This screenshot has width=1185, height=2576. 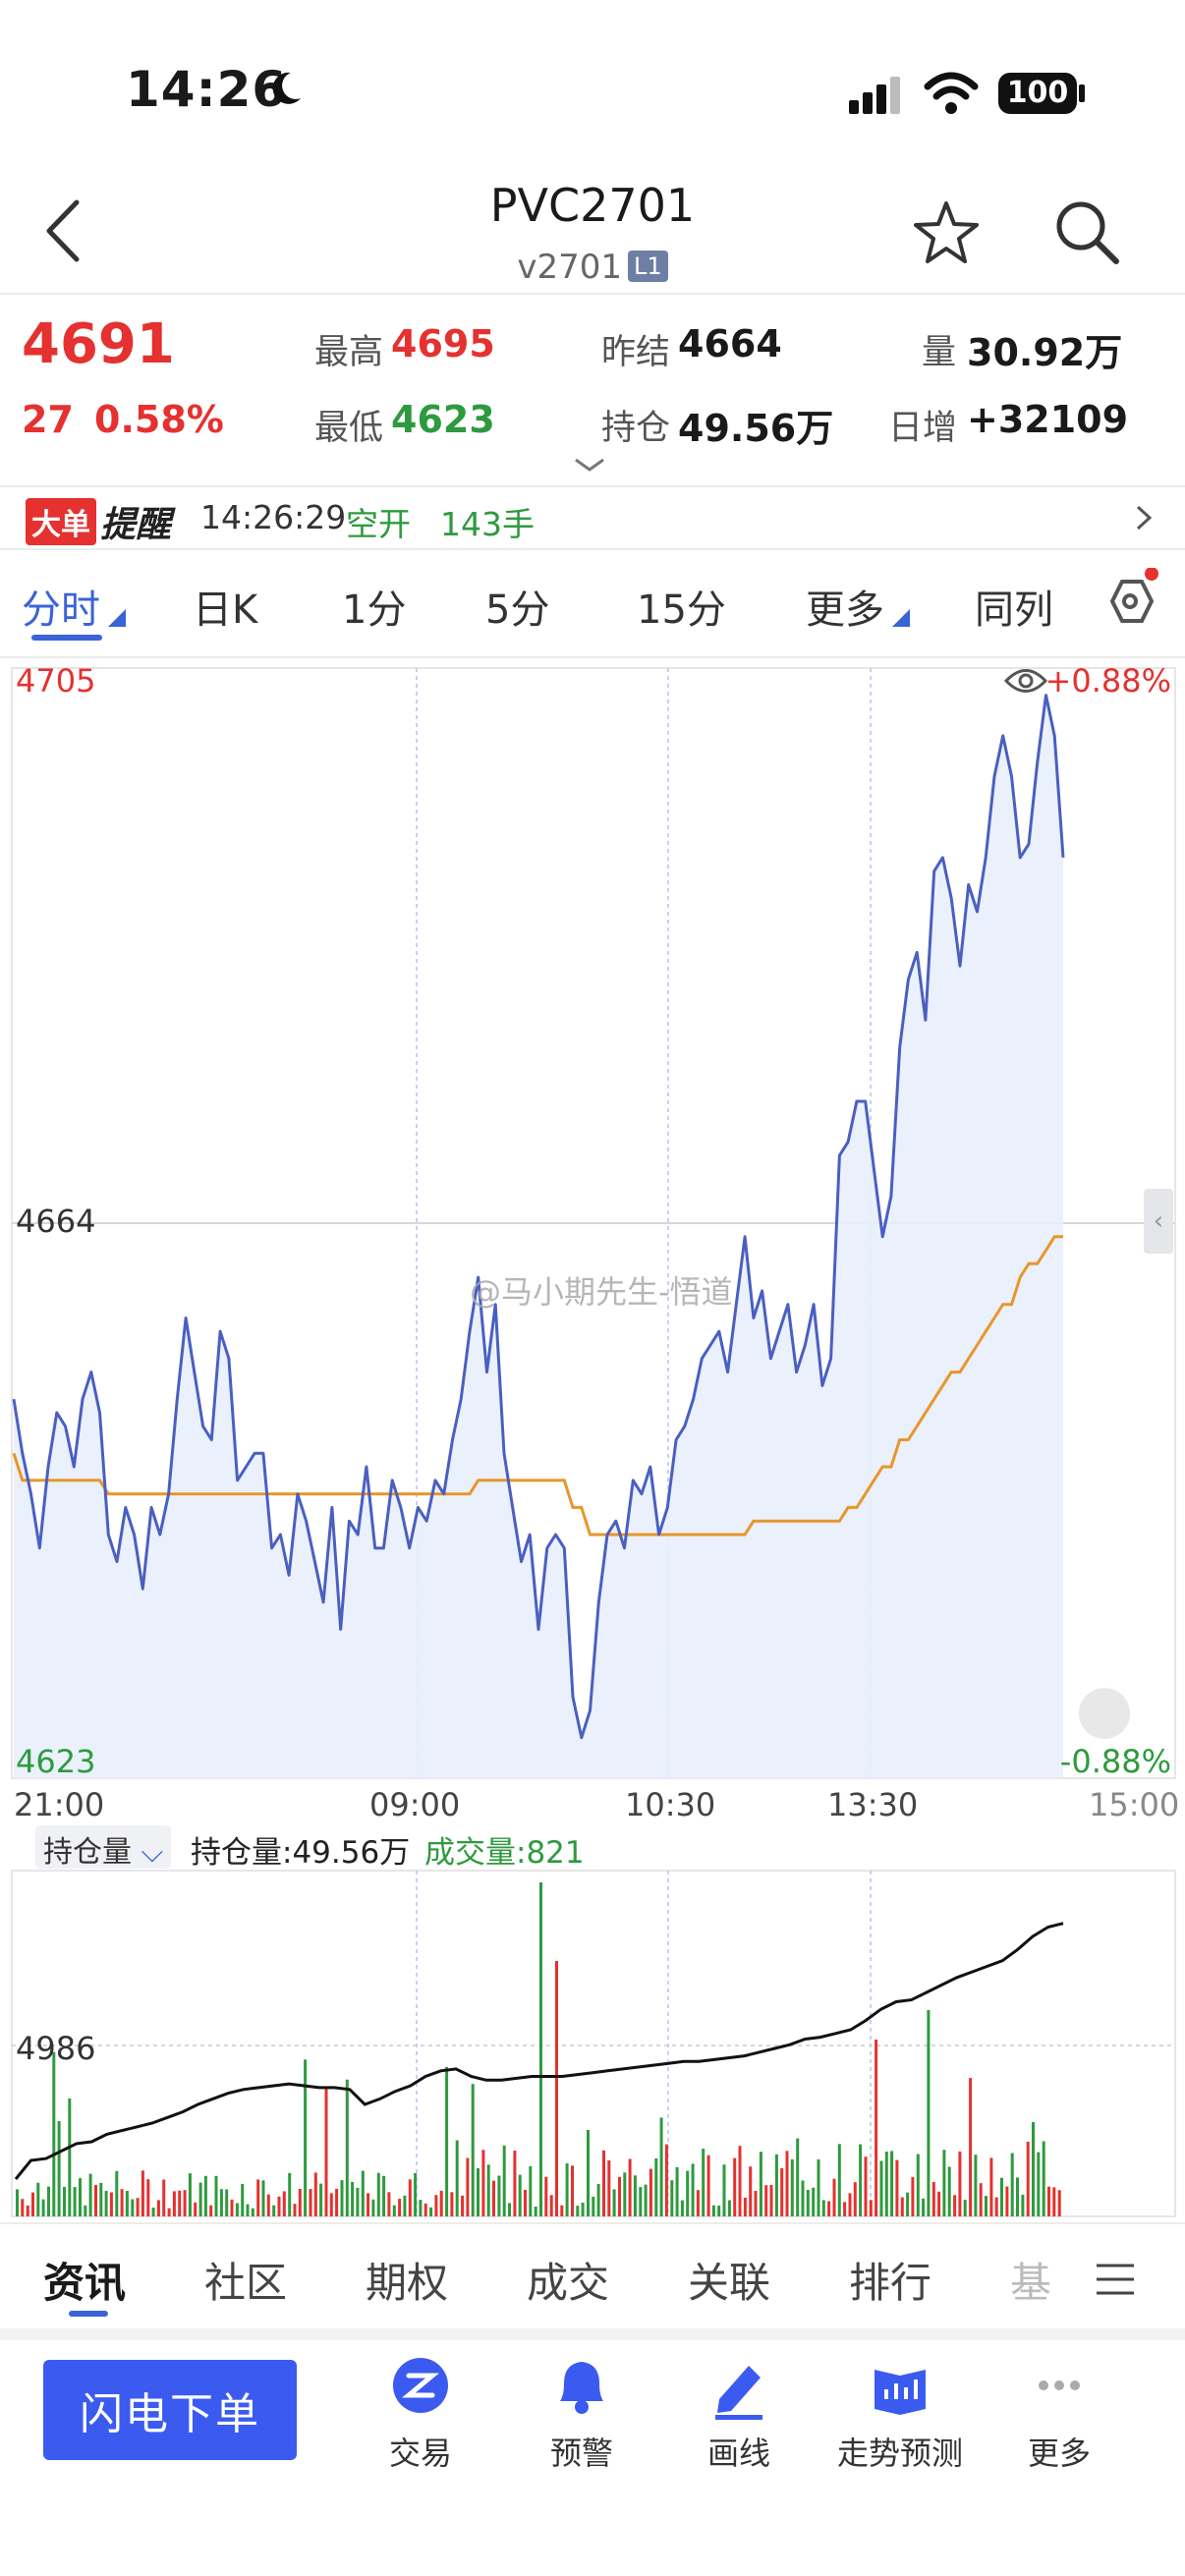 What do you see at coordinates (67, 638) in the screenshot?
I see `tab-active-indicator` at bounding box center [67, 638].